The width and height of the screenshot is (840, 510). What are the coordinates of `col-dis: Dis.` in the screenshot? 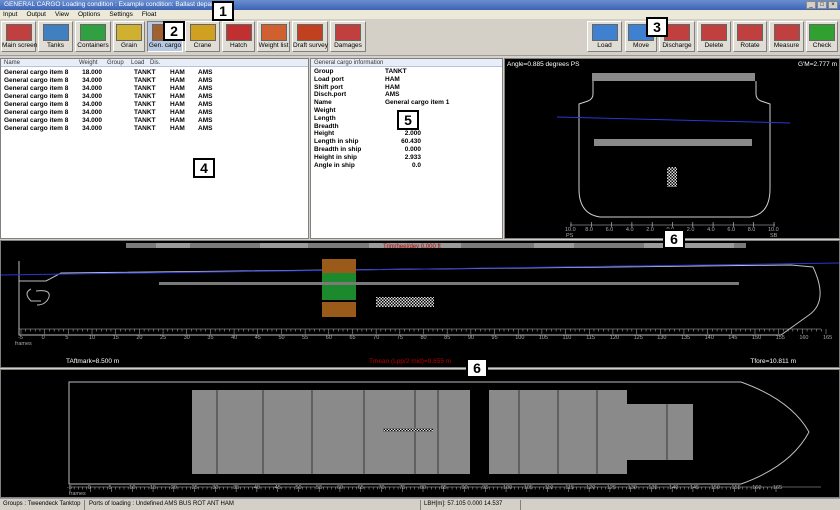 It's located at (155, 63).